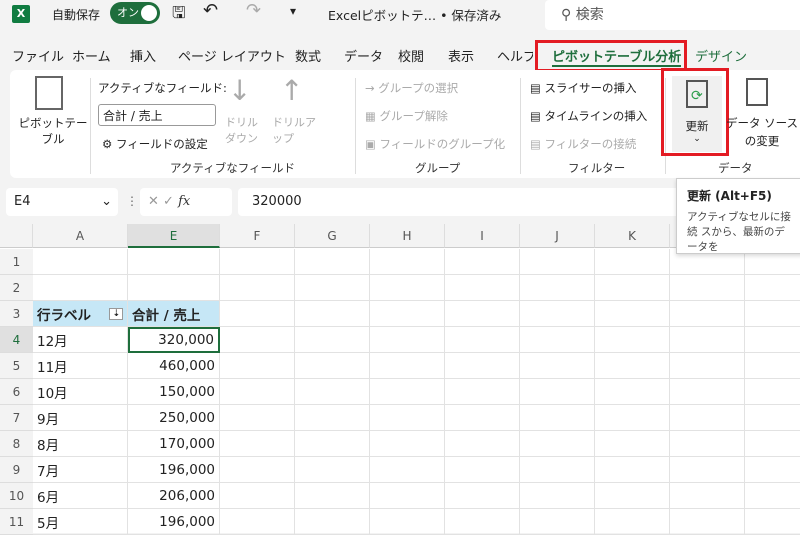 The image size is (800, 535). What do you see at coordinates (588, 116) in the screenshot?
I see `insert-timeline-button: ▤ タイムラインの挿入` at bounding box center [588, 116].